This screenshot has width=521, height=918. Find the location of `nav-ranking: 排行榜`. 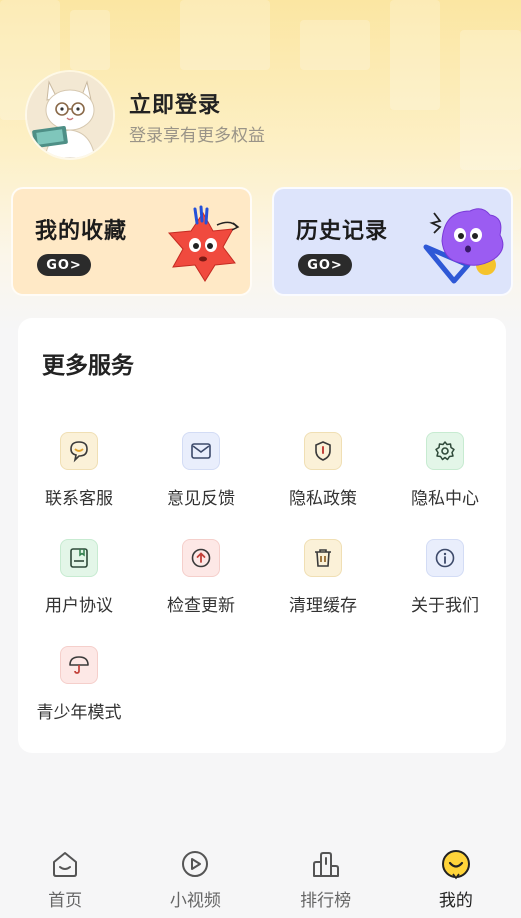

nav-ranking: 排行榜 is located at coordinates (326, 875).